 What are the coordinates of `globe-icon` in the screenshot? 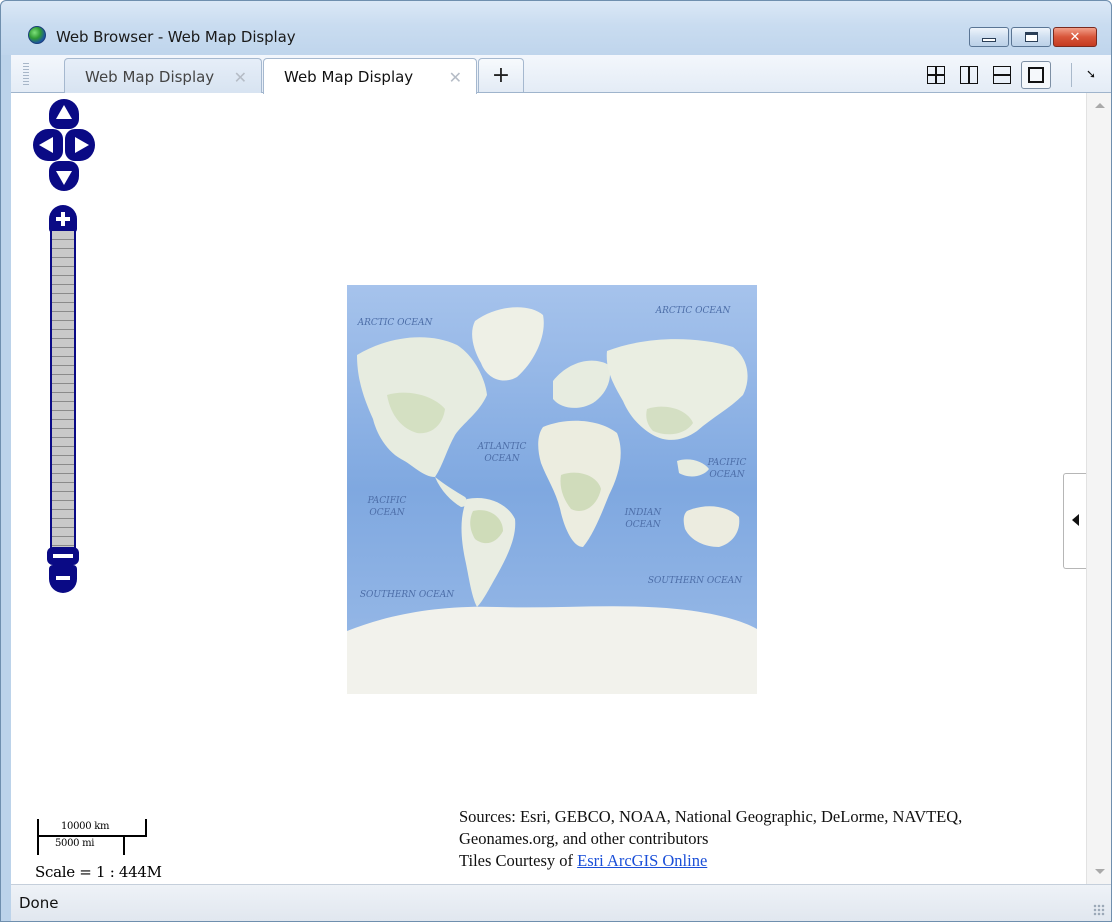 It's located at (37, 35).